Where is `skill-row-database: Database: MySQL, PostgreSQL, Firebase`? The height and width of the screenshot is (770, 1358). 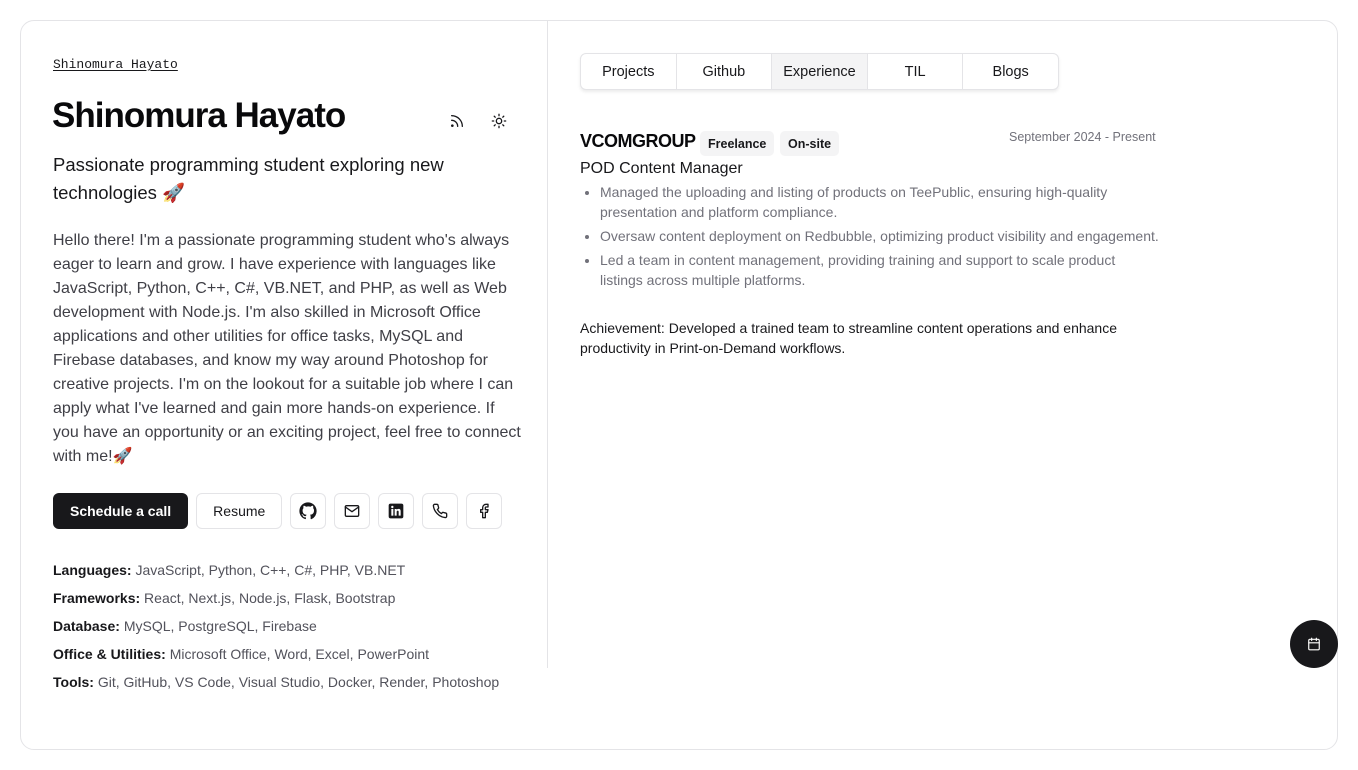
skill-row-database: Database: MySQL, PostgreSQL, Firebase is located at coordinates (185, 626).